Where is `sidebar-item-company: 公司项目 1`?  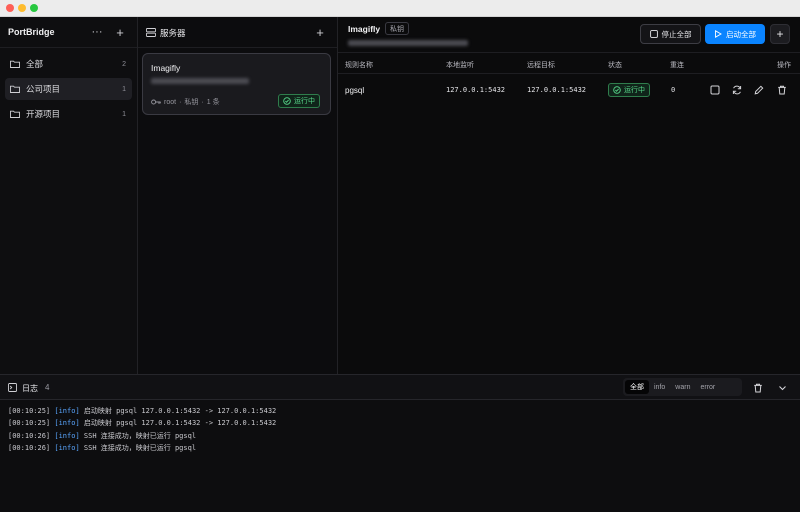 sidebar-item-company: 公司项目 1 is located at coordinates (68, 89).